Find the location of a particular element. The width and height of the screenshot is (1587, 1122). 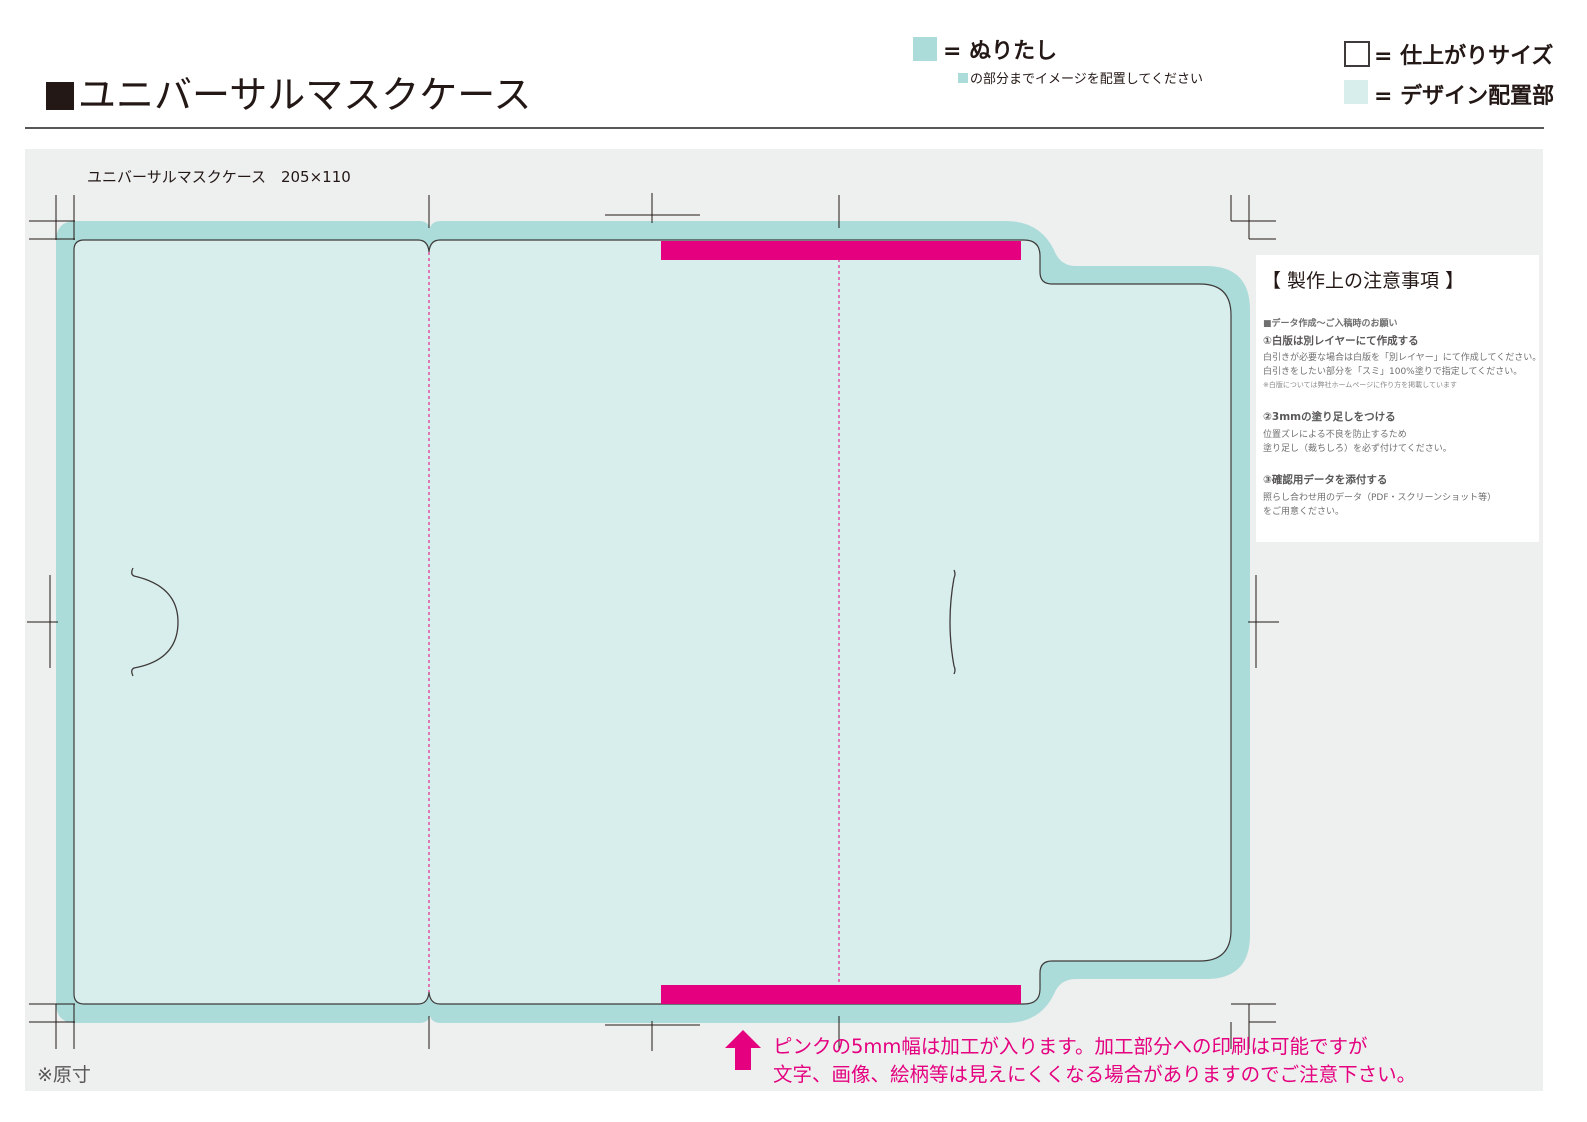

notes-title: 【 製作上の注意事項 】 is located at coordinates (1363, 281).